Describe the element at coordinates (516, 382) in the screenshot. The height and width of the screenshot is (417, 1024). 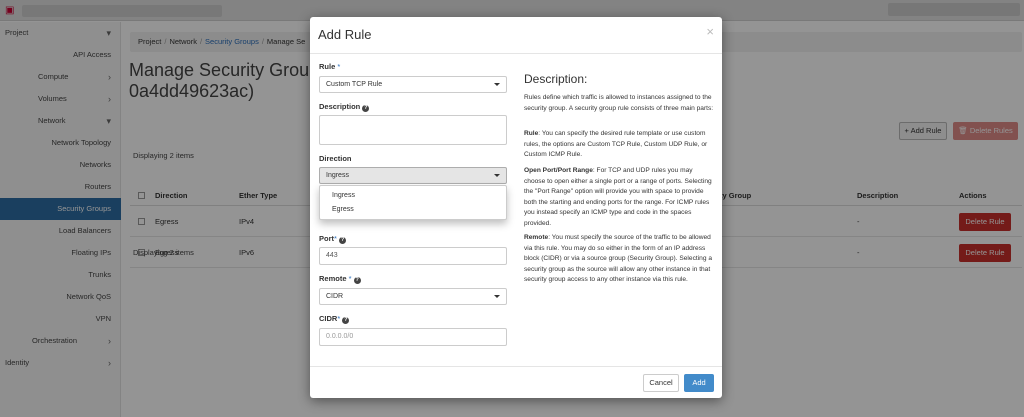
I see `modal-footer: Cancel Add` at that location.